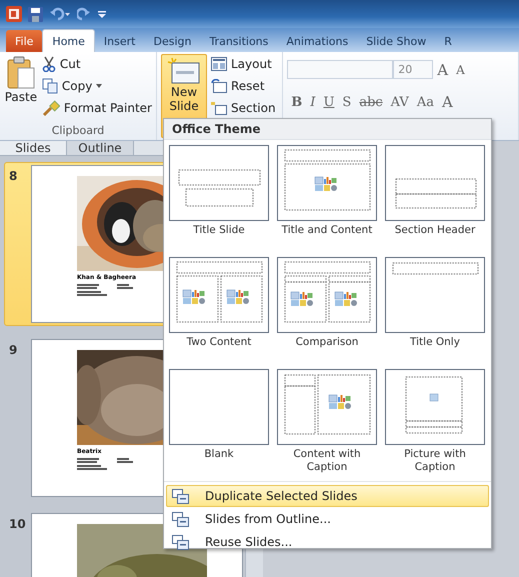 This screenshot has width=519, height=577. What do you see at coordinates (219, 86) in the screenshot?
I see `reset-icon` at bounding box center [219, 86].